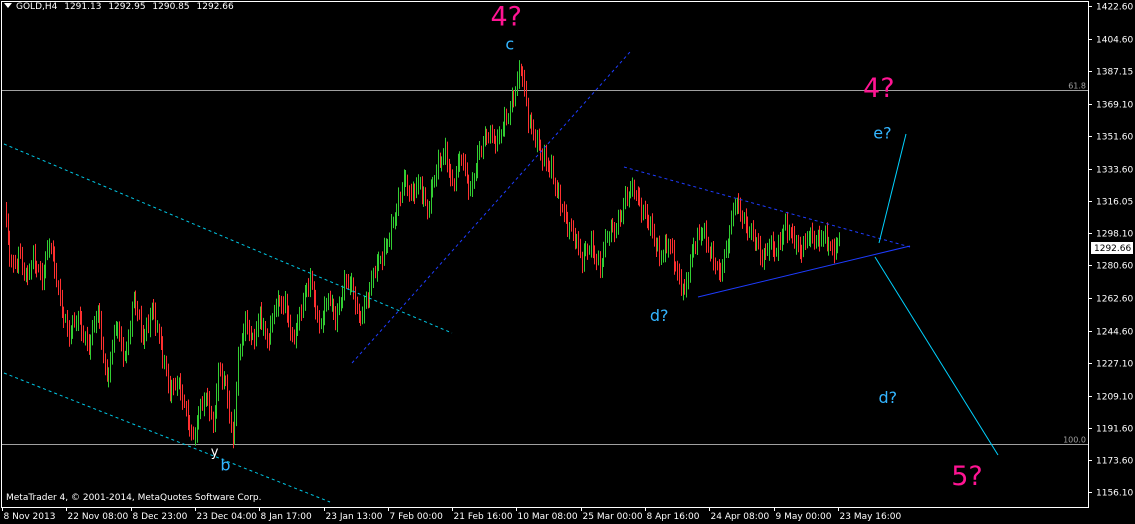 The height and width of the screenshot is (524, 1135). I want to click on dropdown-triangle-icon, so click(8, 5).